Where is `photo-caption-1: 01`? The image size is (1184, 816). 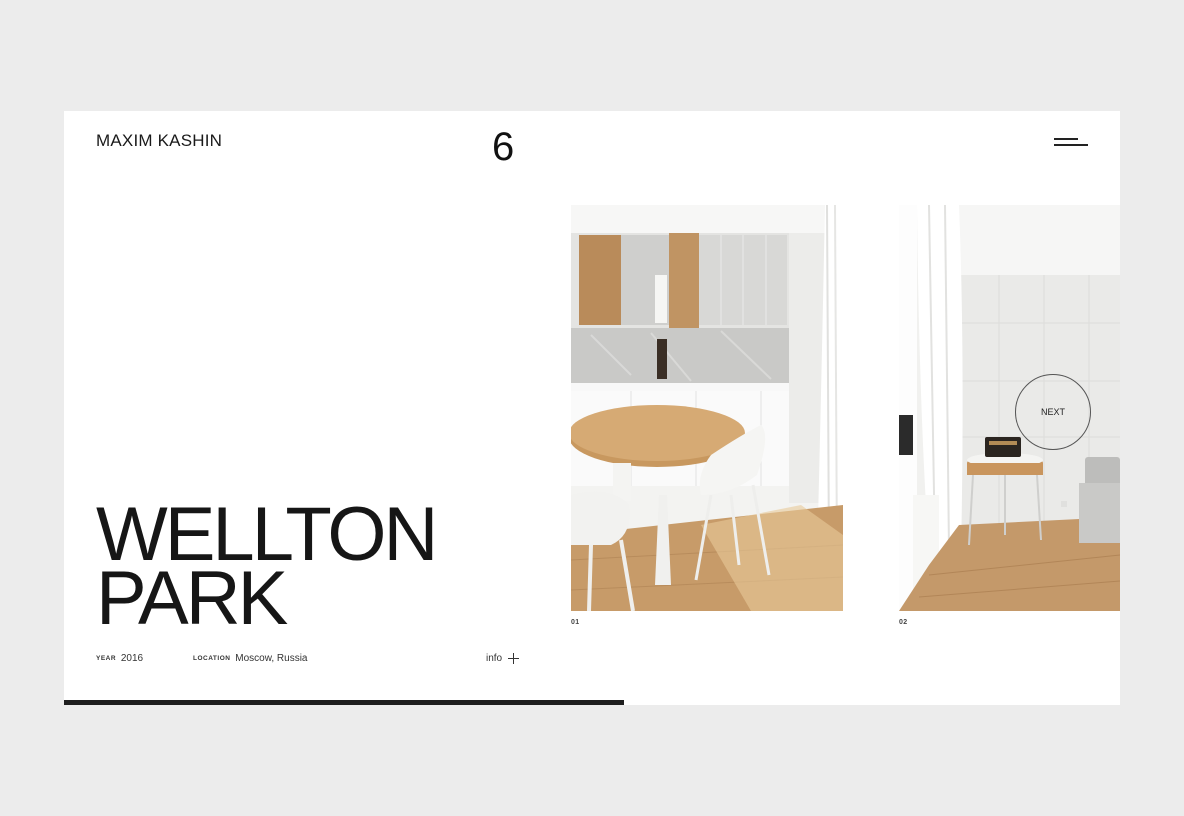
photo-caption-1: 01 is located at coordinates (575, 622).